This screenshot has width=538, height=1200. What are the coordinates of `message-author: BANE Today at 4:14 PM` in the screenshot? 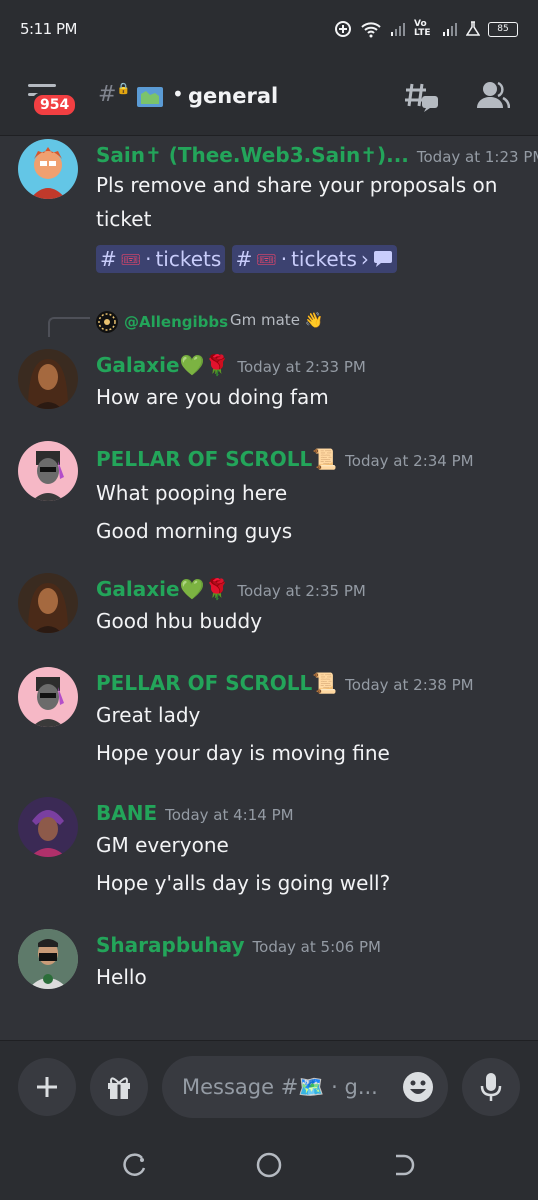 It's located at (195, 813).